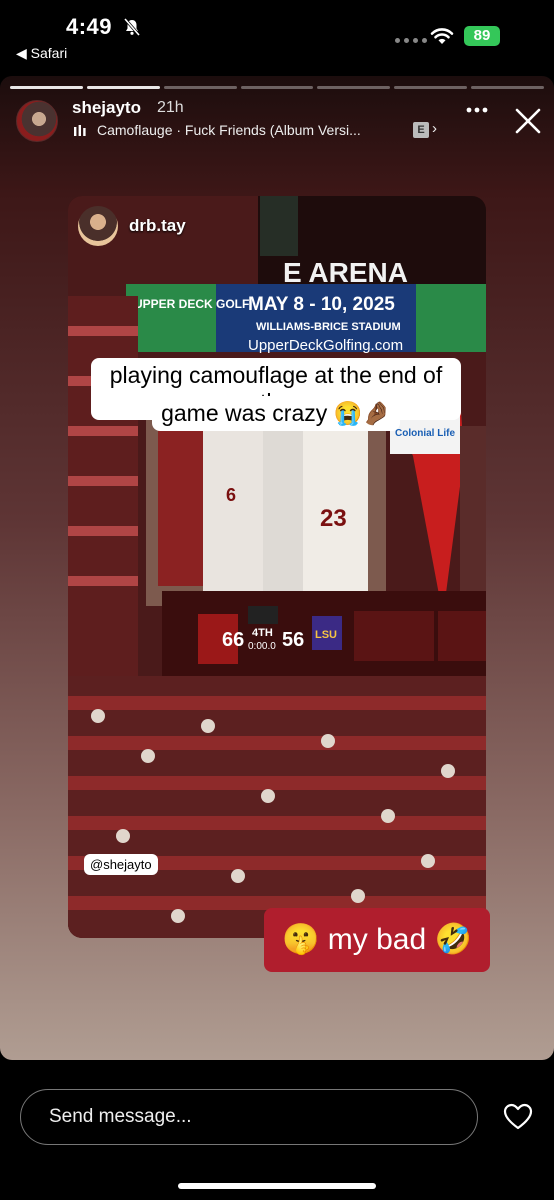 This screenshot has height=1200, width=554. Describe the element at coordinates (121, 864) in the screenshot. I see `mention-tag: @shejayto` at that location.